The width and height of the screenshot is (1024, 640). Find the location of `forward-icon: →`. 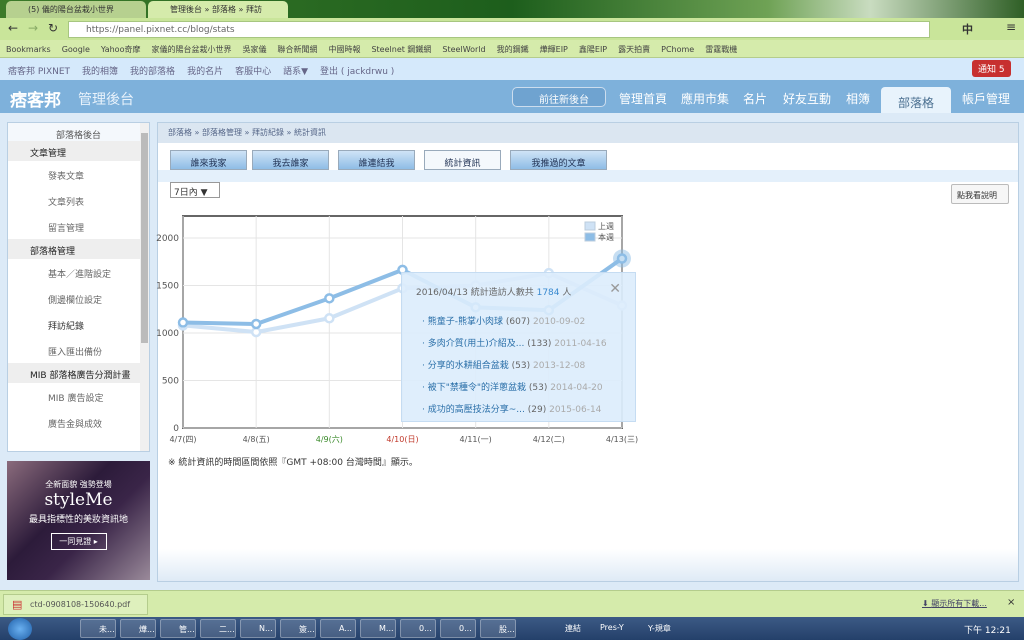

forward-icon: → is located at coordinates (33, 28).